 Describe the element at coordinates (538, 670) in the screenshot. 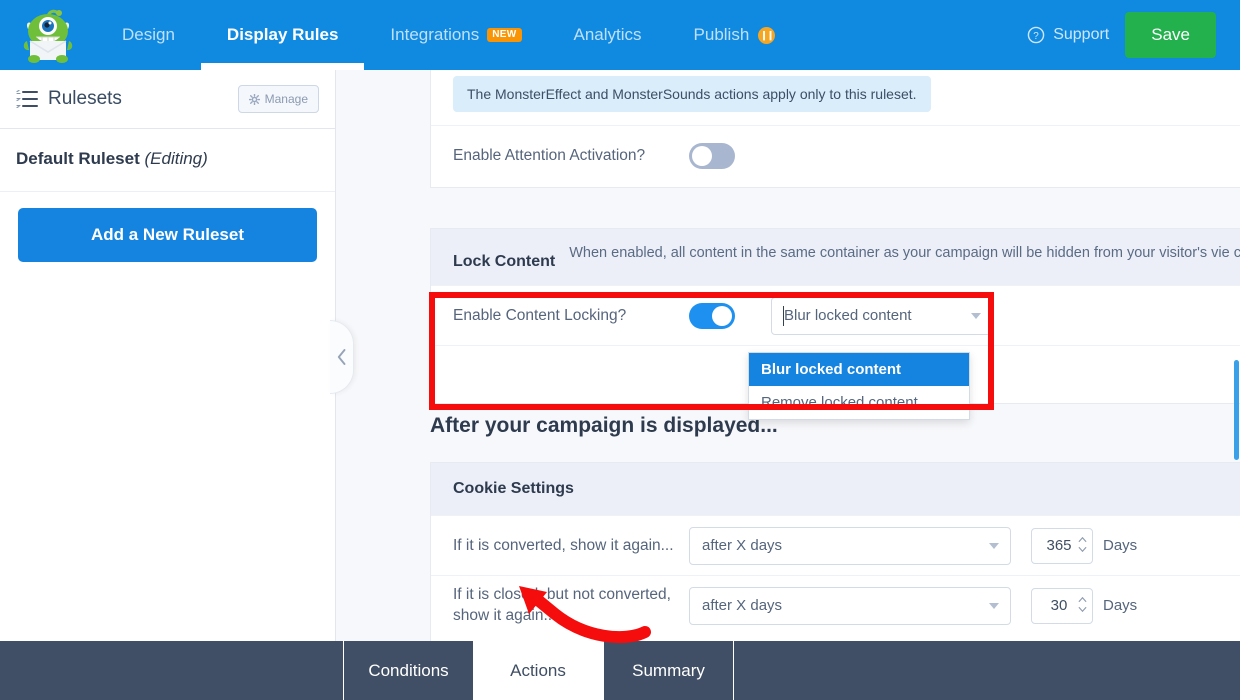

I see `tab-actions: Actions` at that location.